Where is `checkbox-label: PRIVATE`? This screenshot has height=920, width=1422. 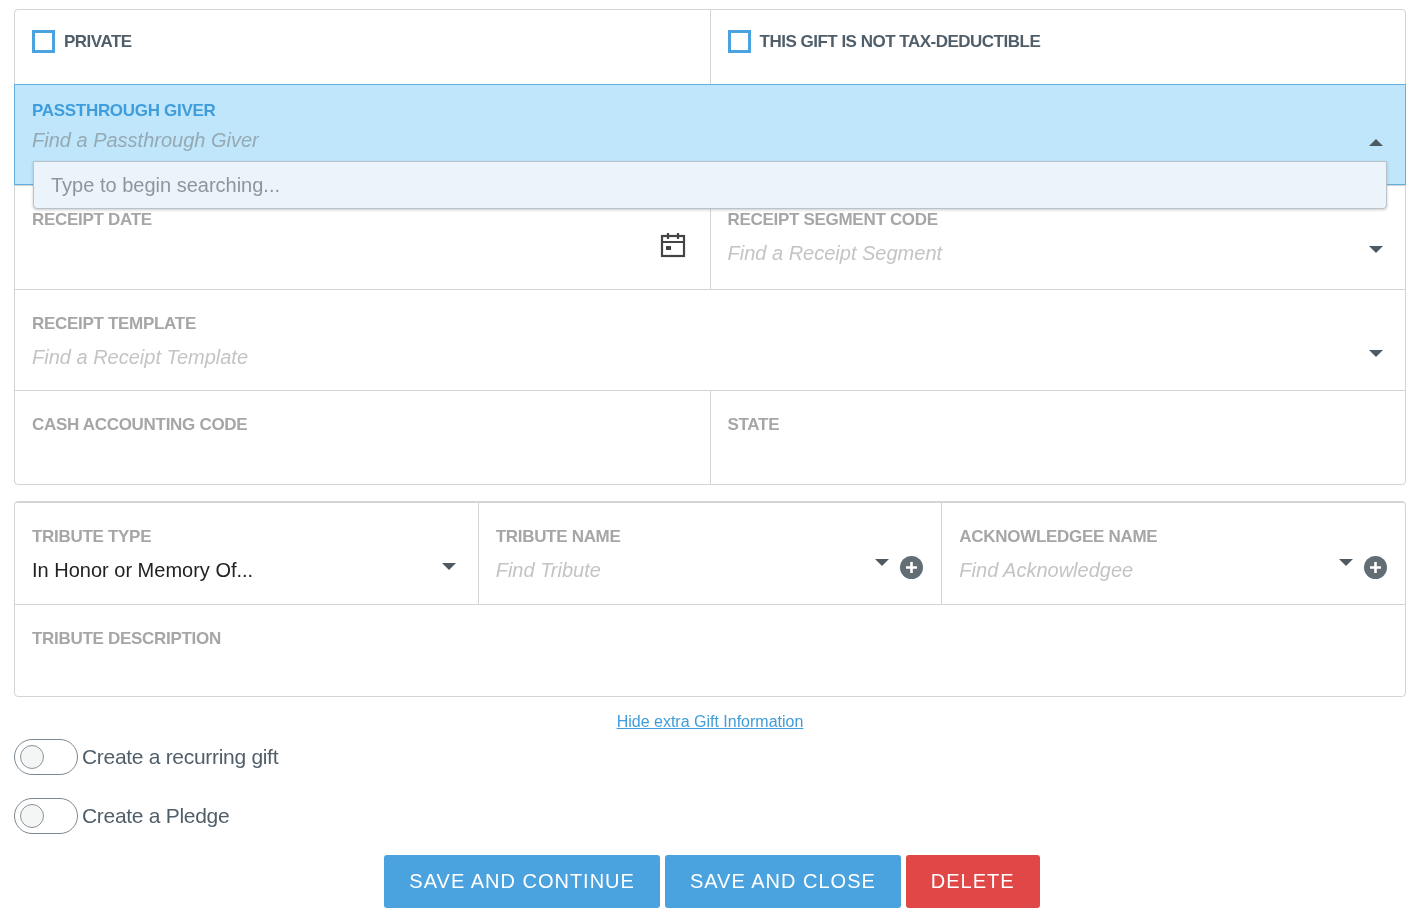 checkbox-label: PRIVATE is located at coordinates (98, 41).